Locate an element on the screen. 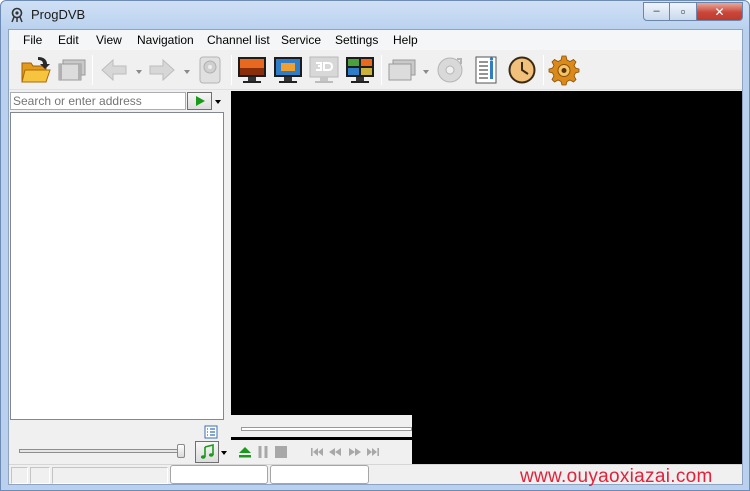 The image size is (750, 491). seek-bar is located at coordinates (321, 426).